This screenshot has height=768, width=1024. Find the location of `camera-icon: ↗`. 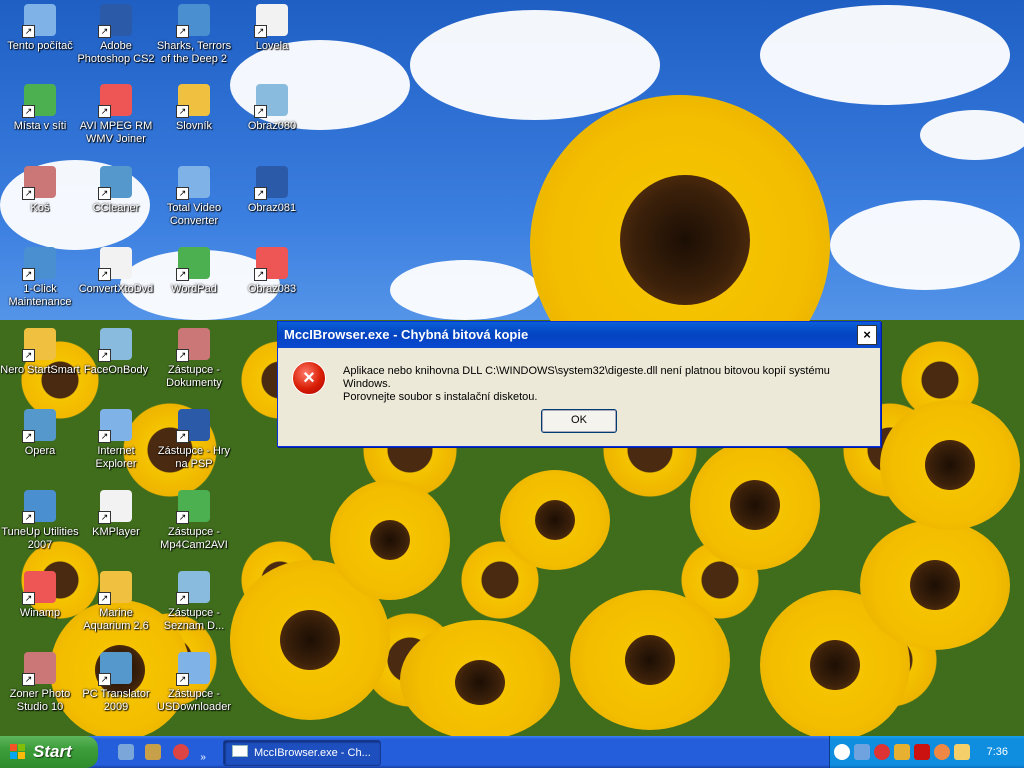

camera-icon: ↗ is located at coordinates (193, 507).